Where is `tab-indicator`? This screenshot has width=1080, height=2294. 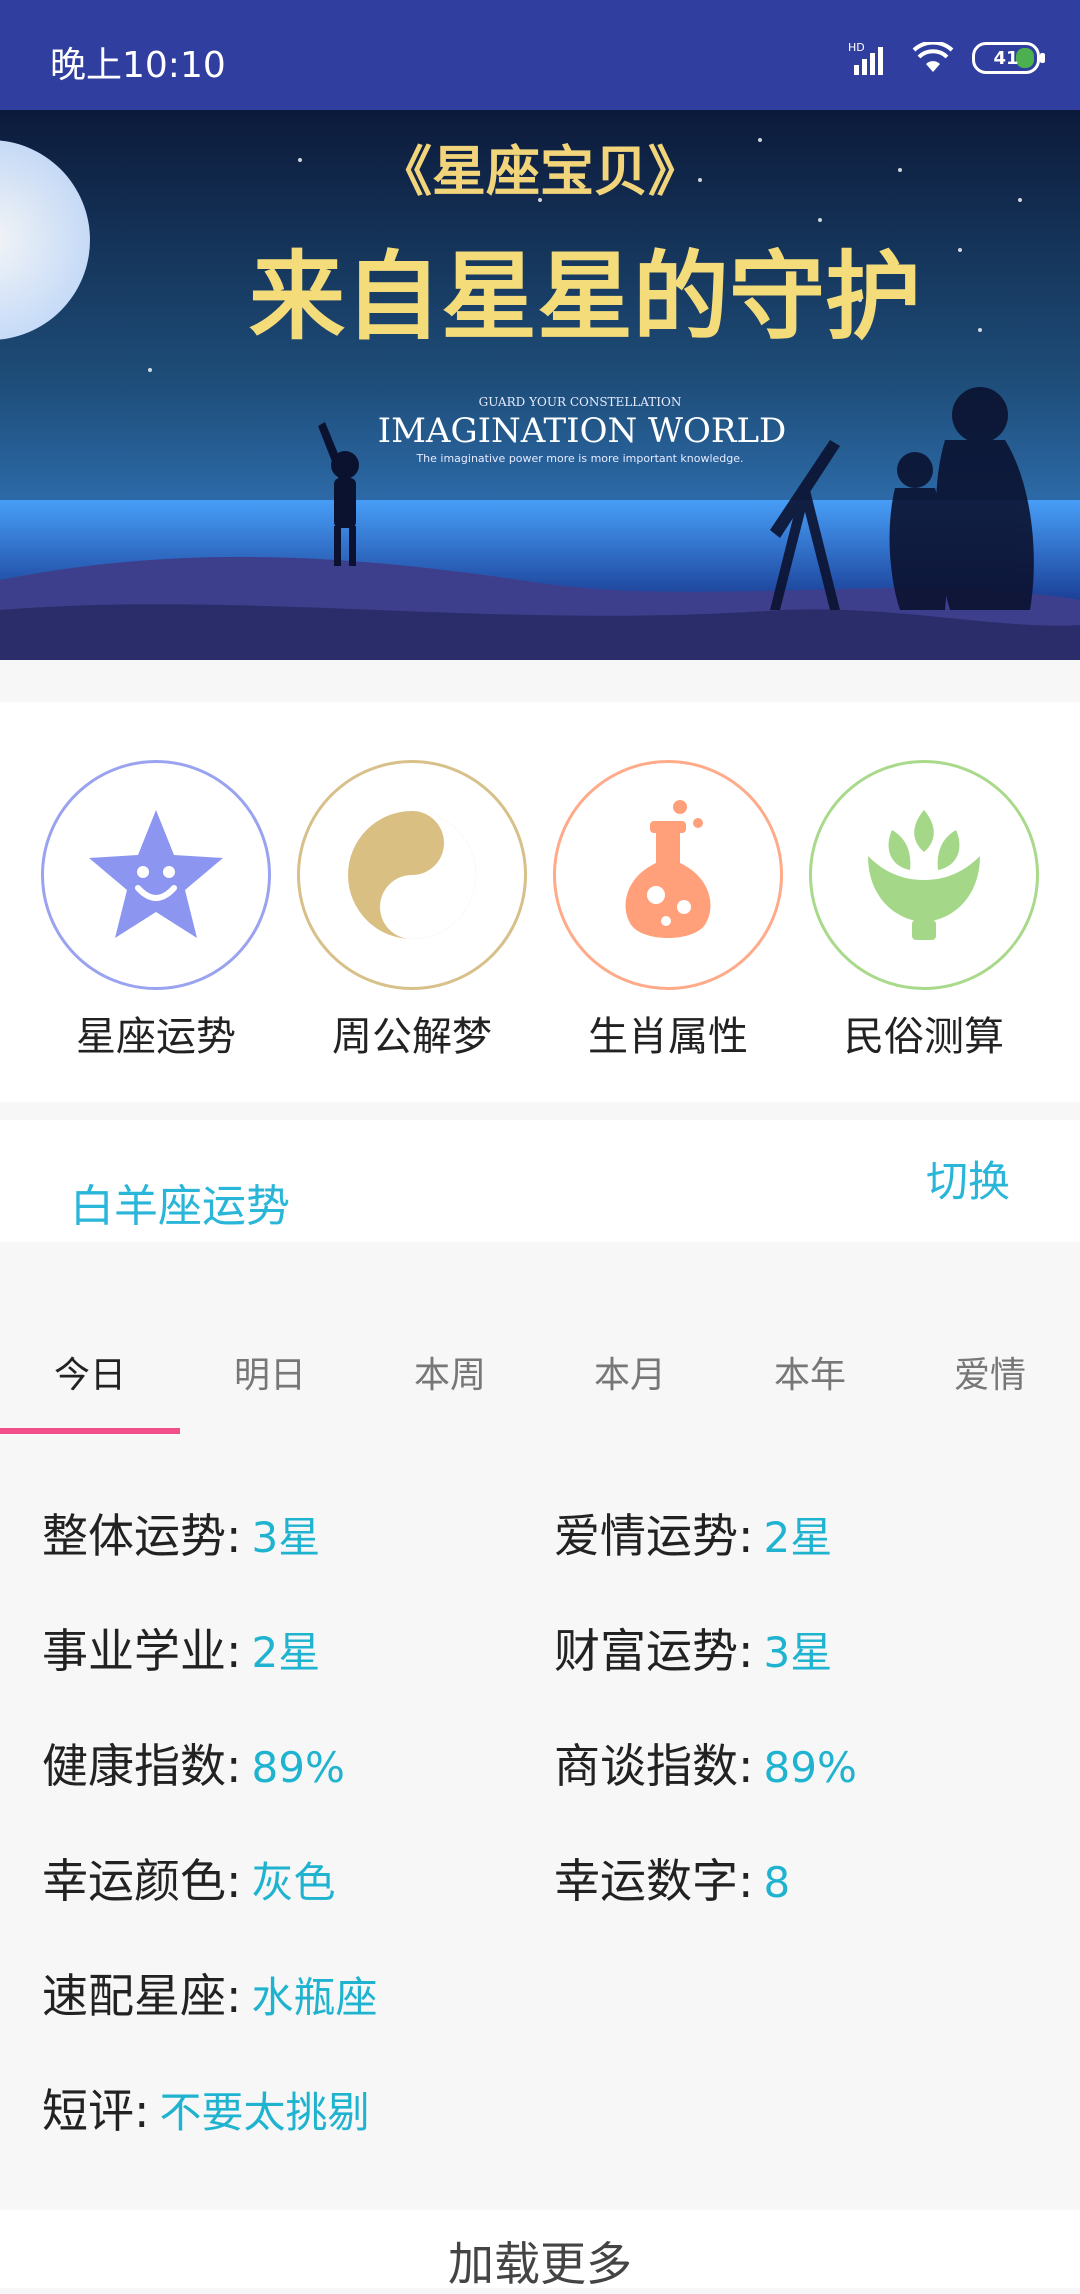
tab-indicator is located at coordinates (90, 1431).